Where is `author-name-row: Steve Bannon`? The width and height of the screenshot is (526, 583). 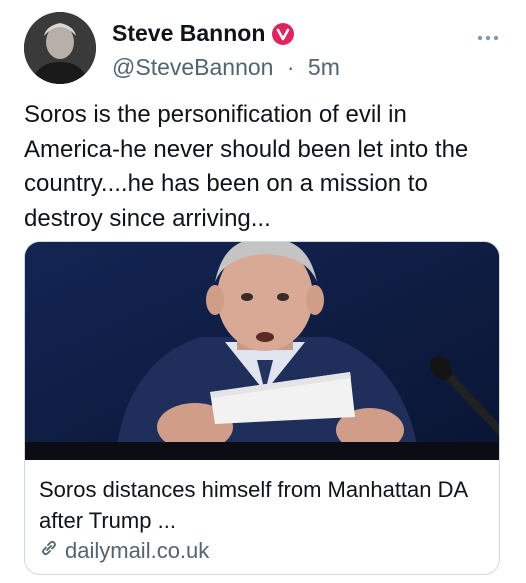 author-name-row: Steve Bannon is located at coordinates (203, 33).